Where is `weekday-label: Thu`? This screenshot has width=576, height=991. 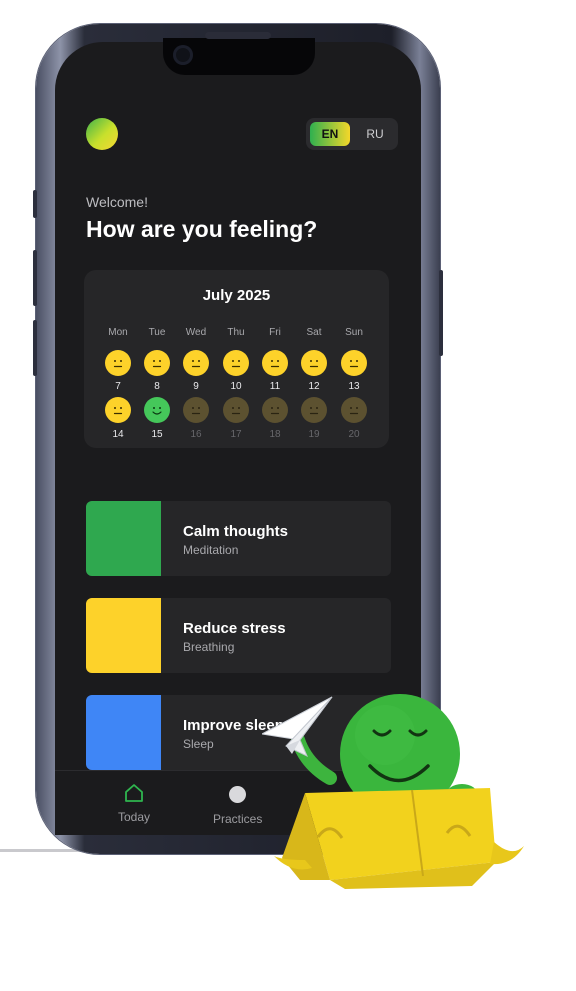
weekday-label: Thu is located at coordinates (236, 332).